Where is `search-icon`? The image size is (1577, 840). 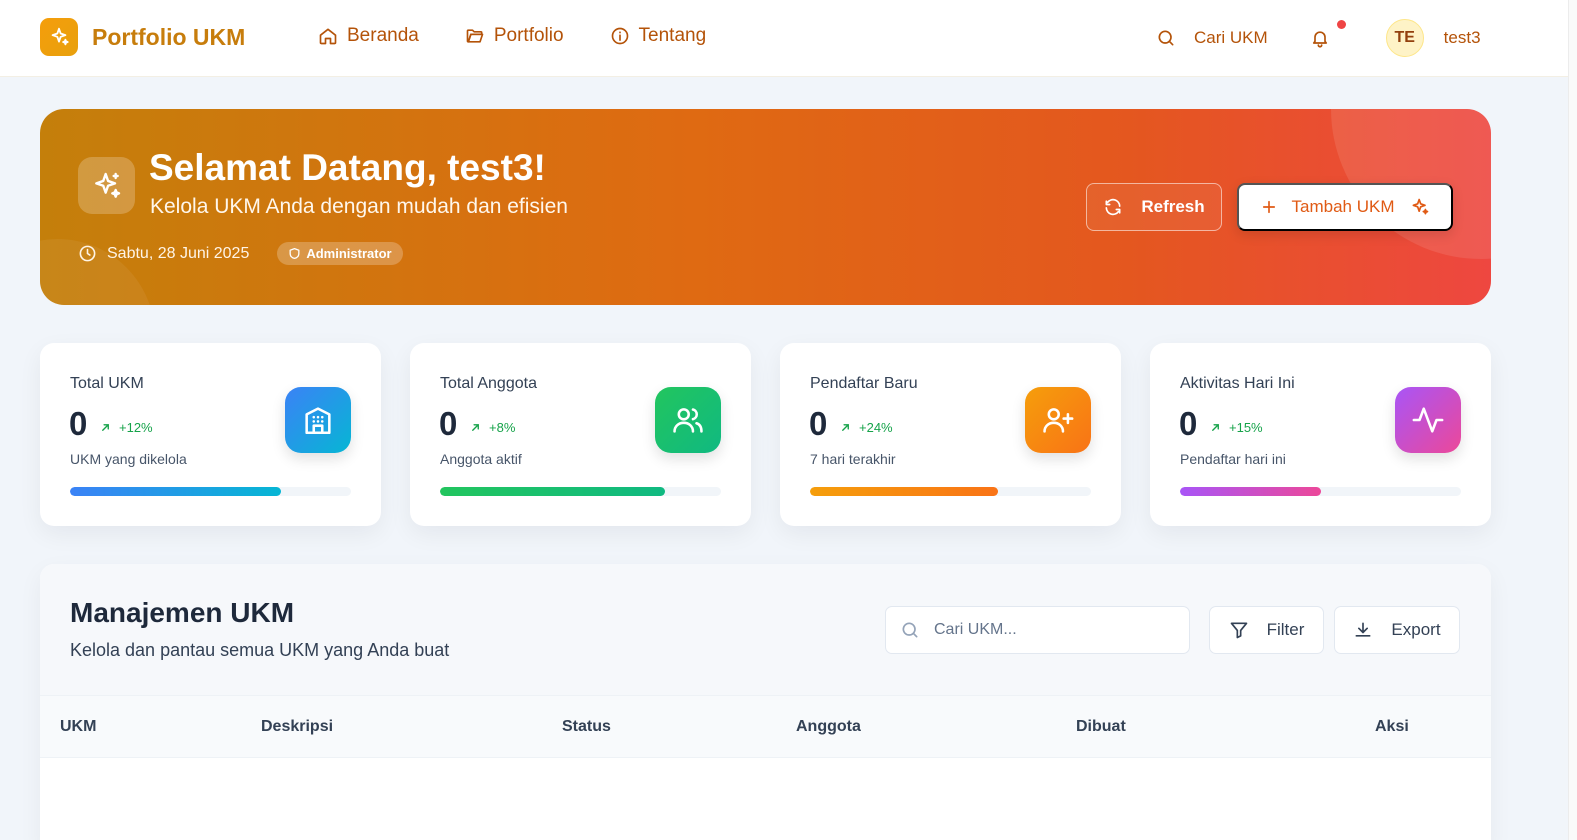
search-icon is located at coordinates (1166, 38).